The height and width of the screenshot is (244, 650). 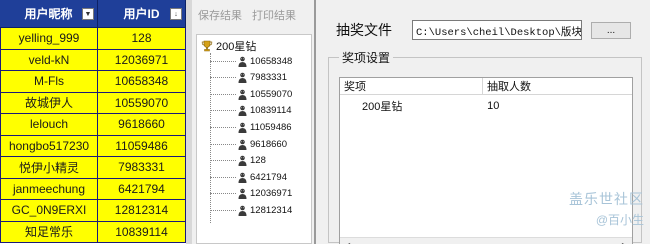 I want to click on tree-item-label: 6421794, so click(x=268, y=177).